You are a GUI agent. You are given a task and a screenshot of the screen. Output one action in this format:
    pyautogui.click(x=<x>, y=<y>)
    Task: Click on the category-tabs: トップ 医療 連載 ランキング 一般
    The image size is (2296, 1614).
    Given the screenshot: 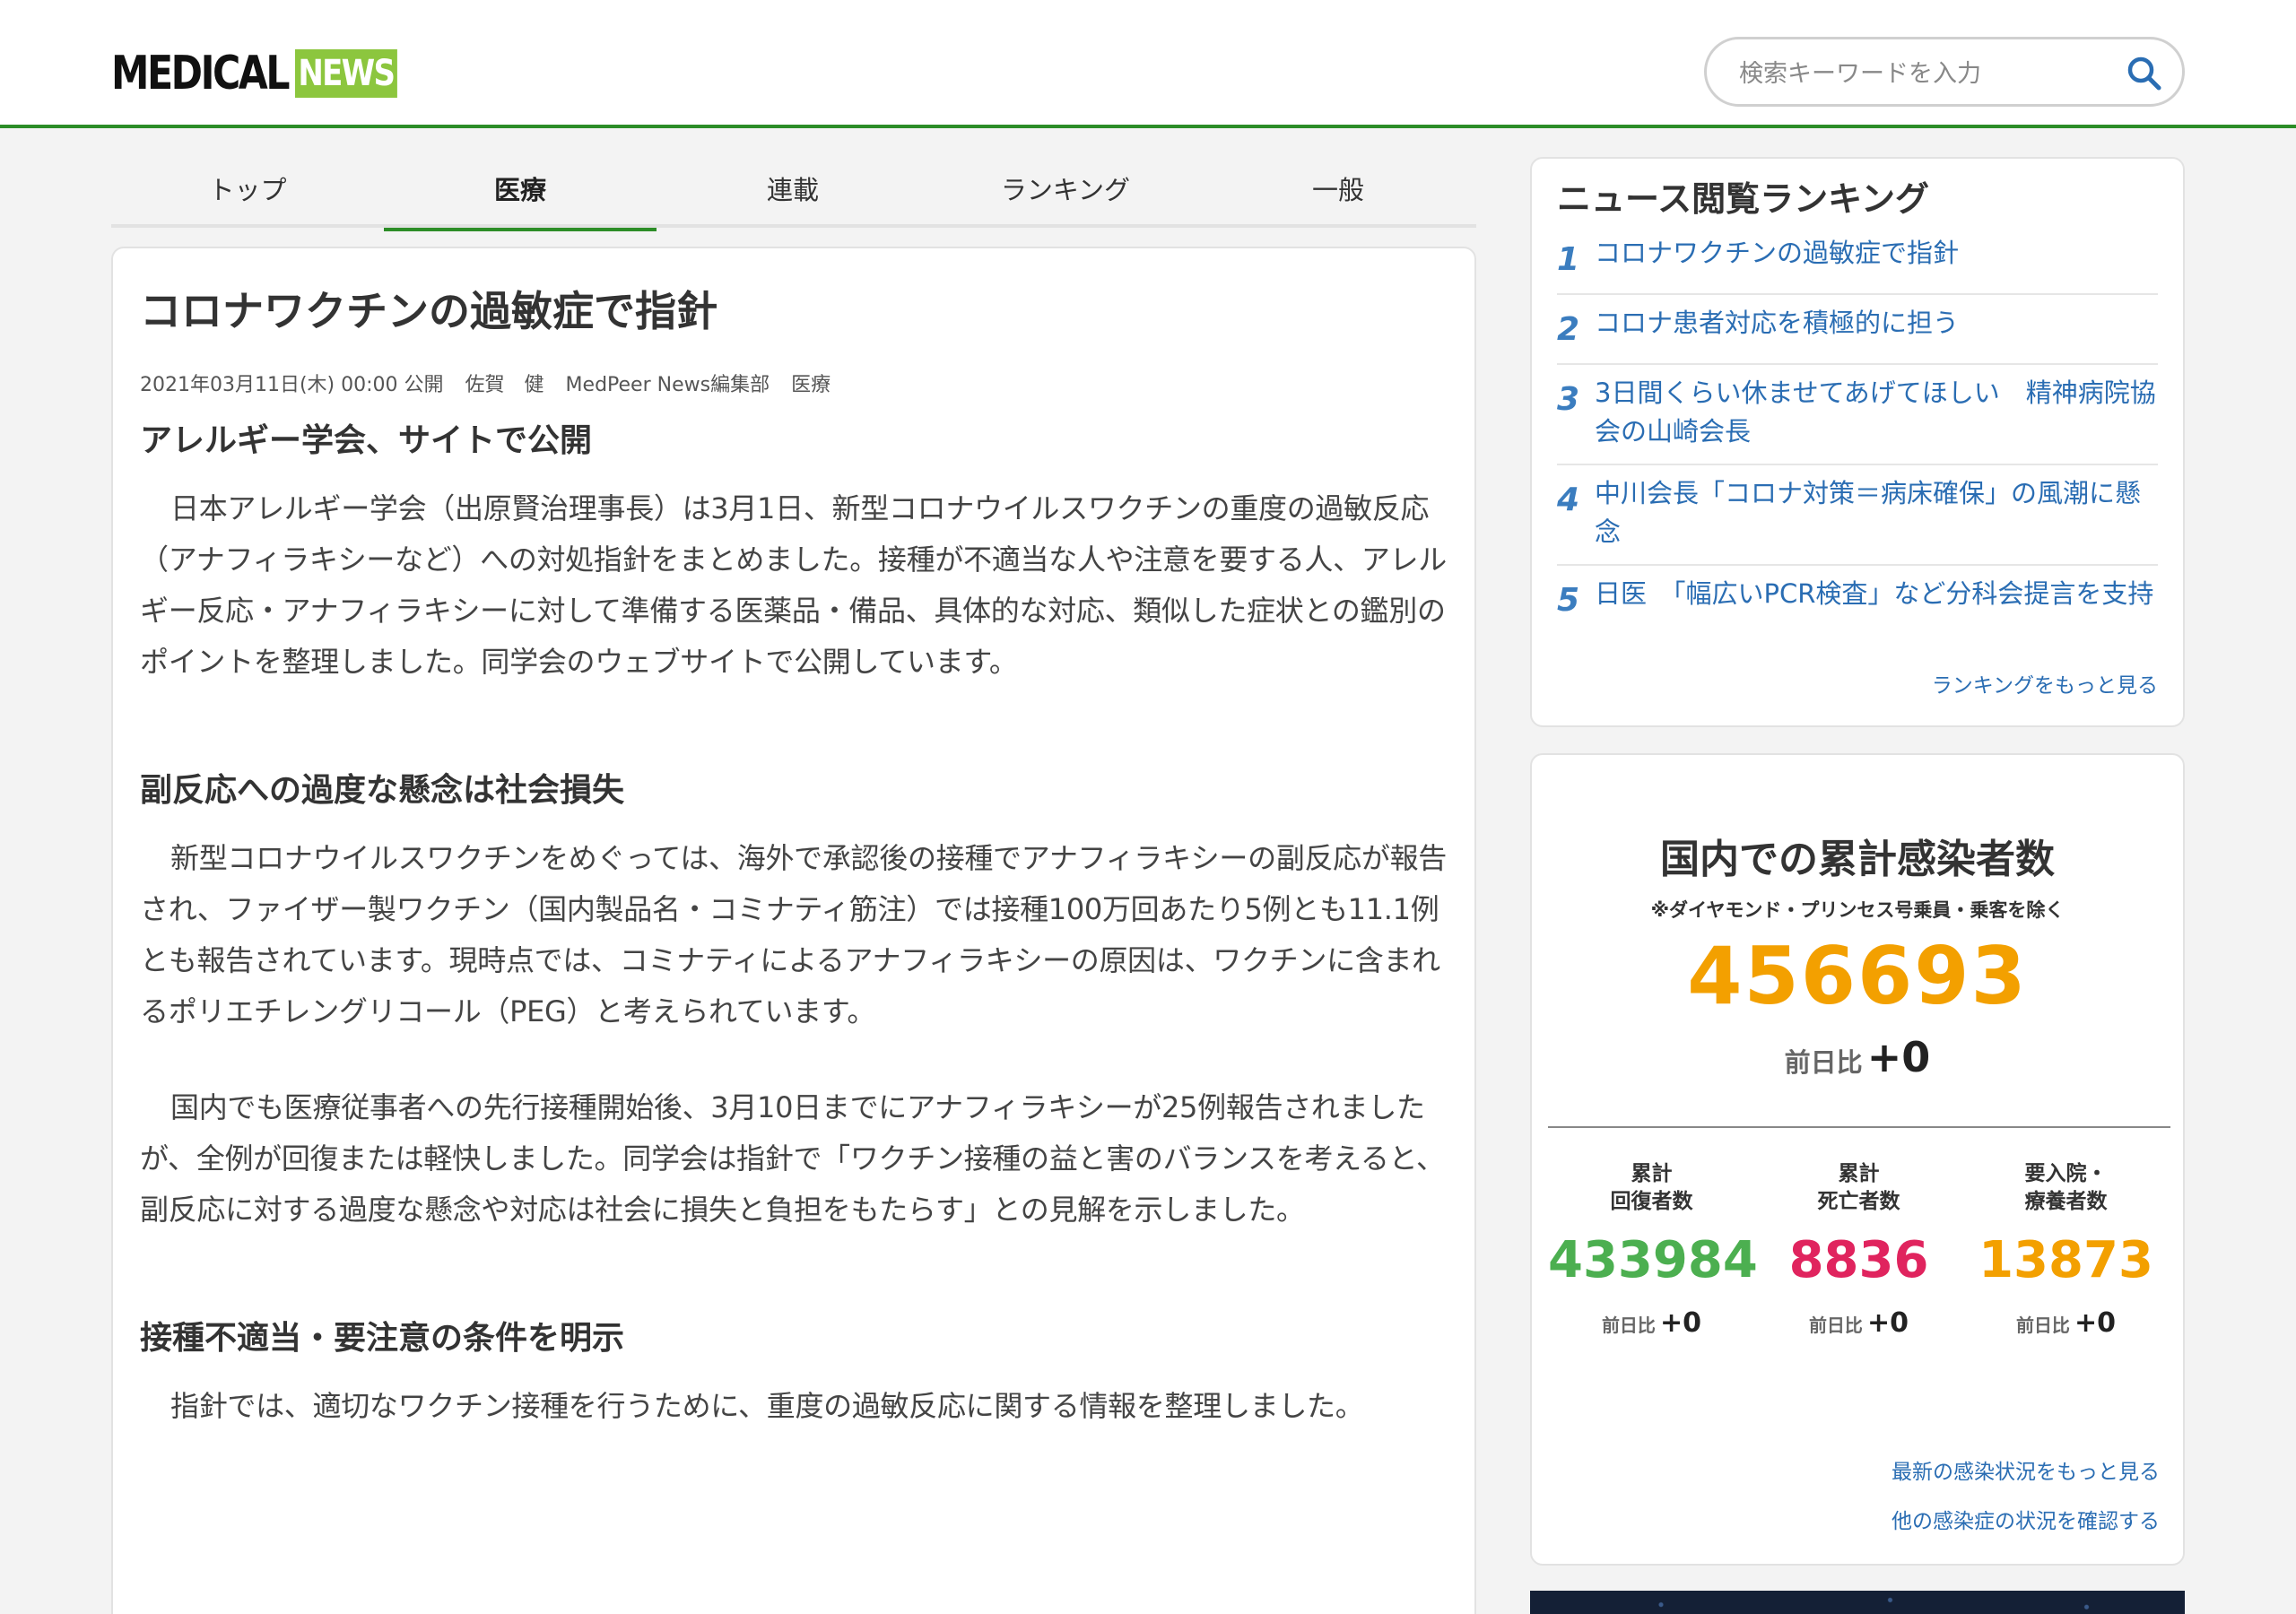 What is the action you would take?
    pyautogui.click(x=793, y=192)
    